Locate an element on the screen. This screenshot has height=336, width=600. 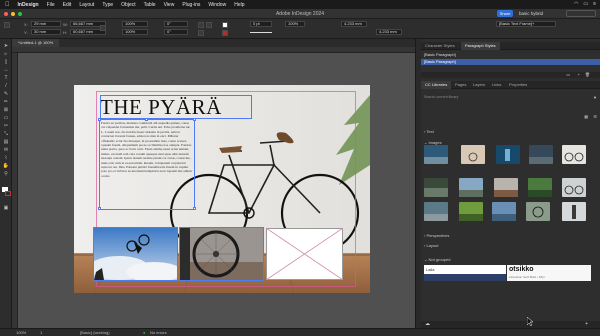
page-tool-icon: ▯ is located at coordinates (6, 62).